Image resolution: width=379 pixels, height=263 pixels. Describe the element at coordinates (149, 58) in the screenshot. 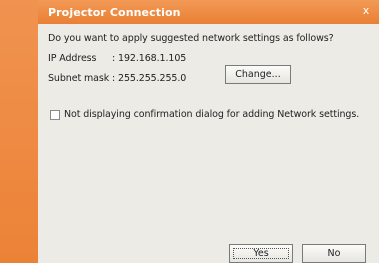

I see `ip-address-value: : 192.168.1.105` at that location.